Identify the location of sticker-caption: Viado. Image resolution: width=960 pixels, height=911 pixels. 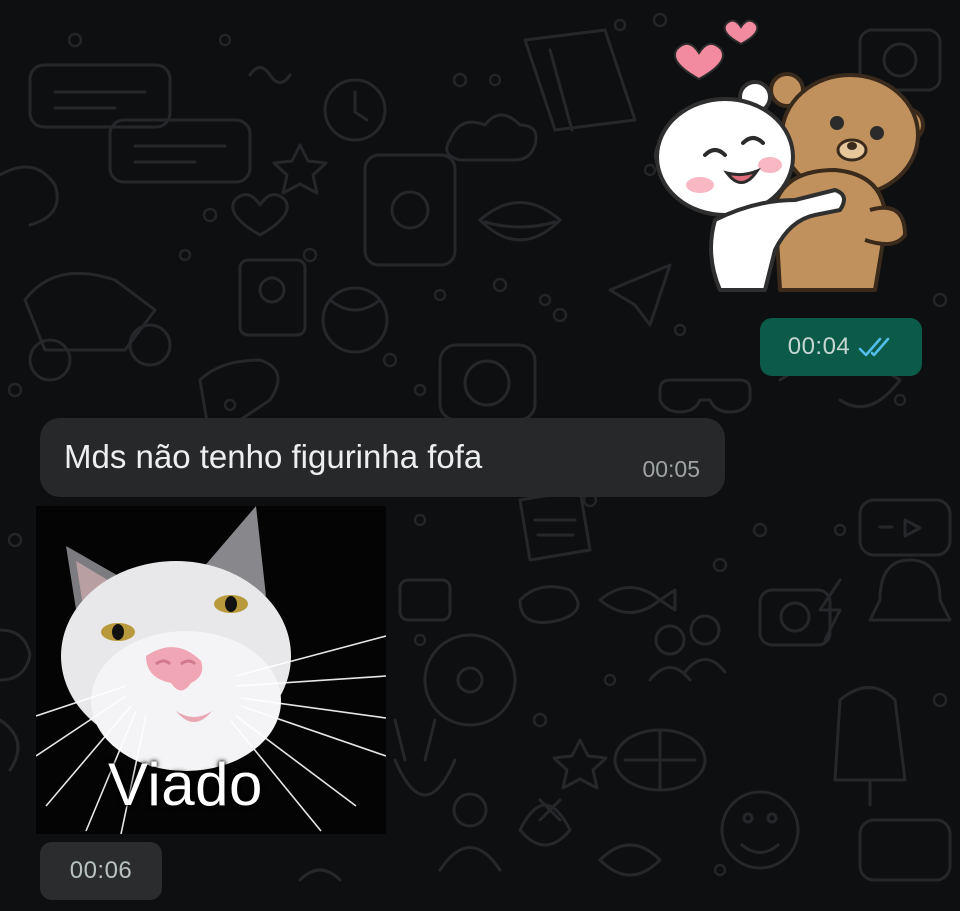
(185, 784).